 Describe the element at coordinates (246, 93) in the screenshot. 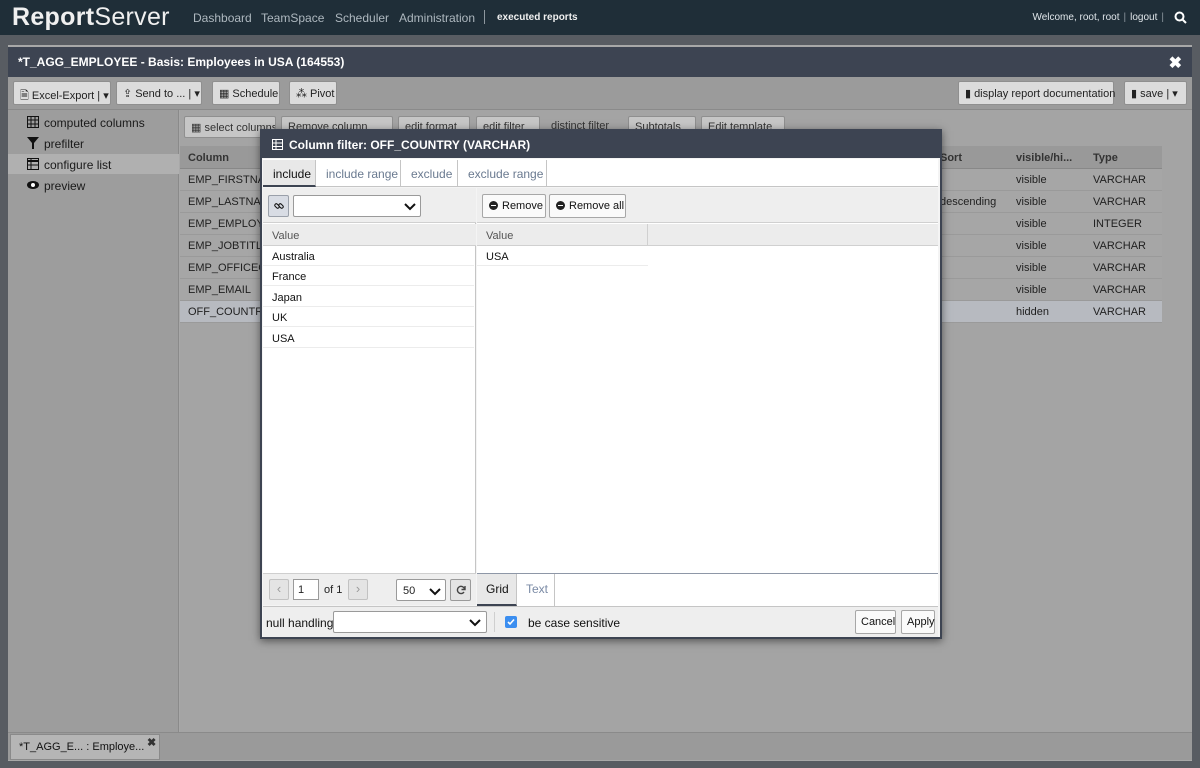

I see `schedule-button: ▦ Schedule` at that location.